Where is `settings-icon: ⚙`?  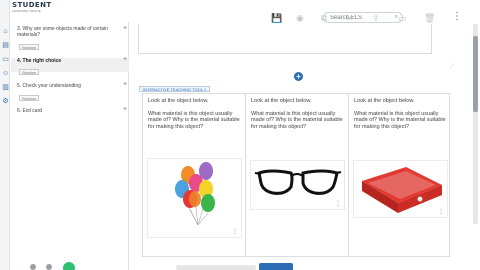
settings-icon: ⚙ is located at coordinates (5, 101).